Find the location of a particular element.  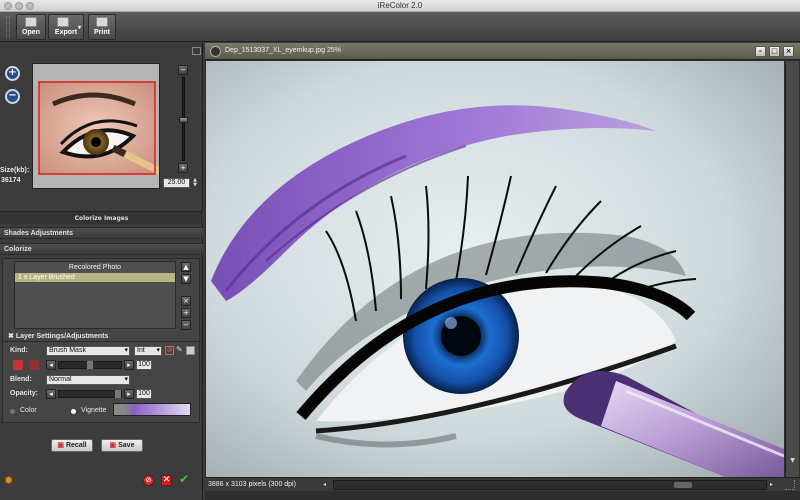

eraser-icon is located at coordinates (34, 365).